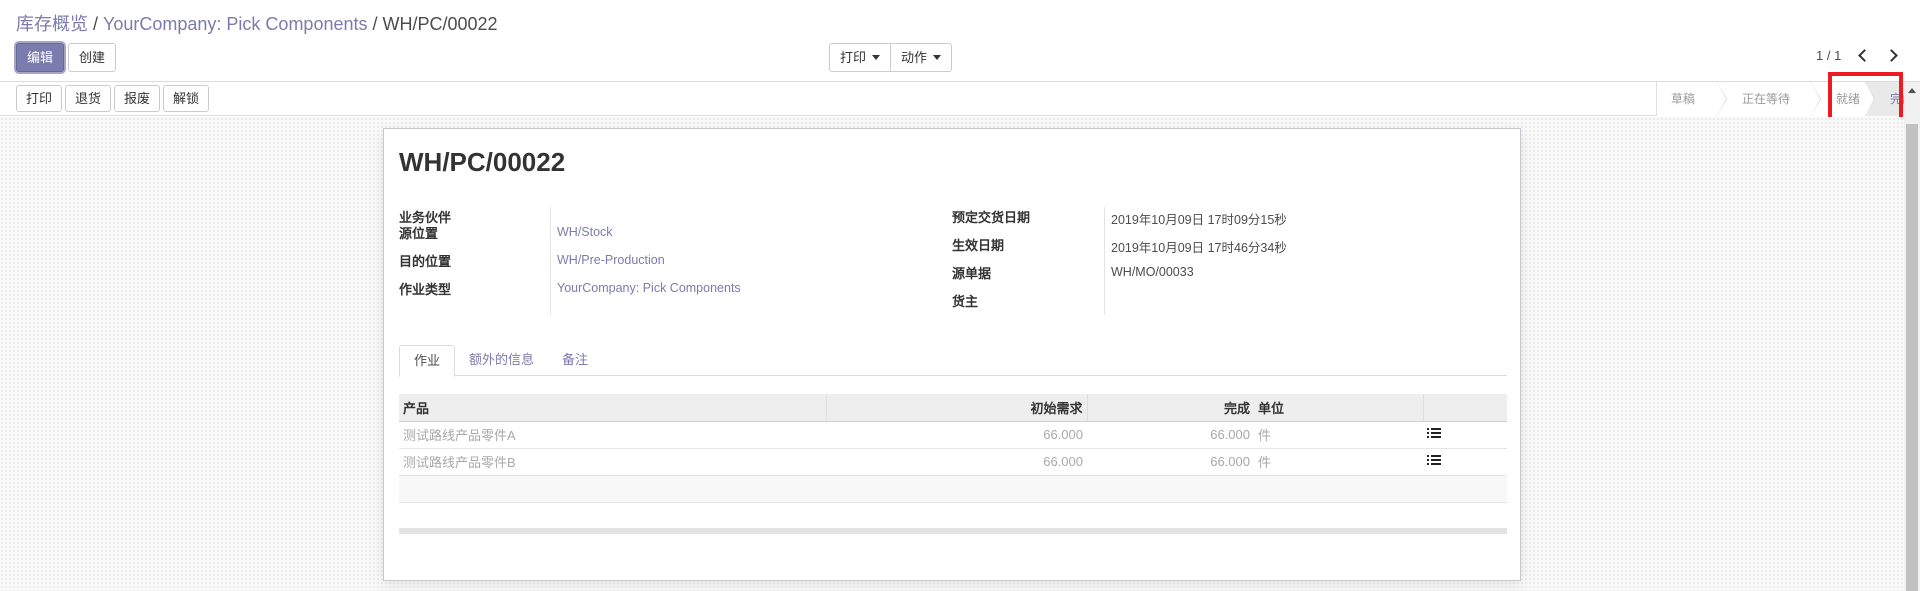 The width and height of the screenshot is (1920, 591). I want to click on breadcrumb-pick-components: YourCompany: Pick Components, so click(235, 24).